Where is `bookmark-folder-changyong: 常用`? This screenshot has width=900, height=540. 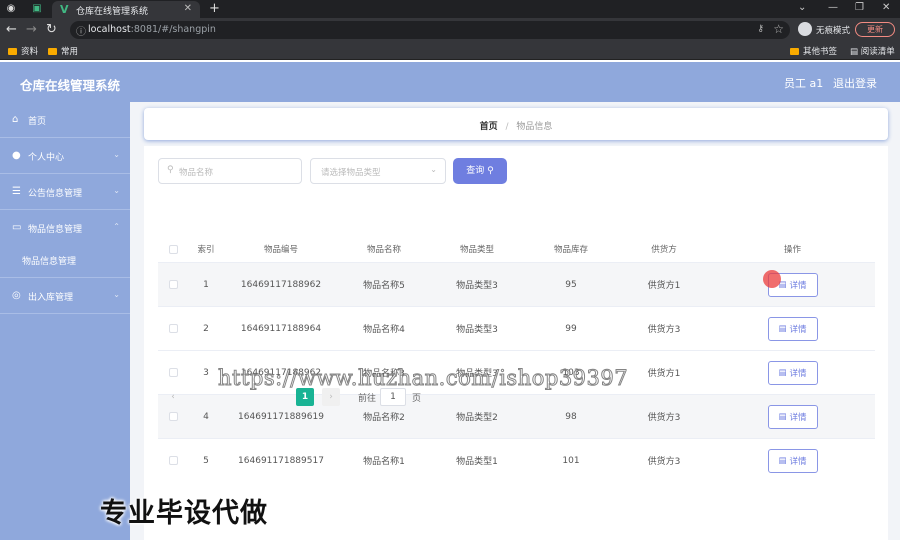
bookmark-folder-changyong: 常用 is located at coordinates (63, 51).